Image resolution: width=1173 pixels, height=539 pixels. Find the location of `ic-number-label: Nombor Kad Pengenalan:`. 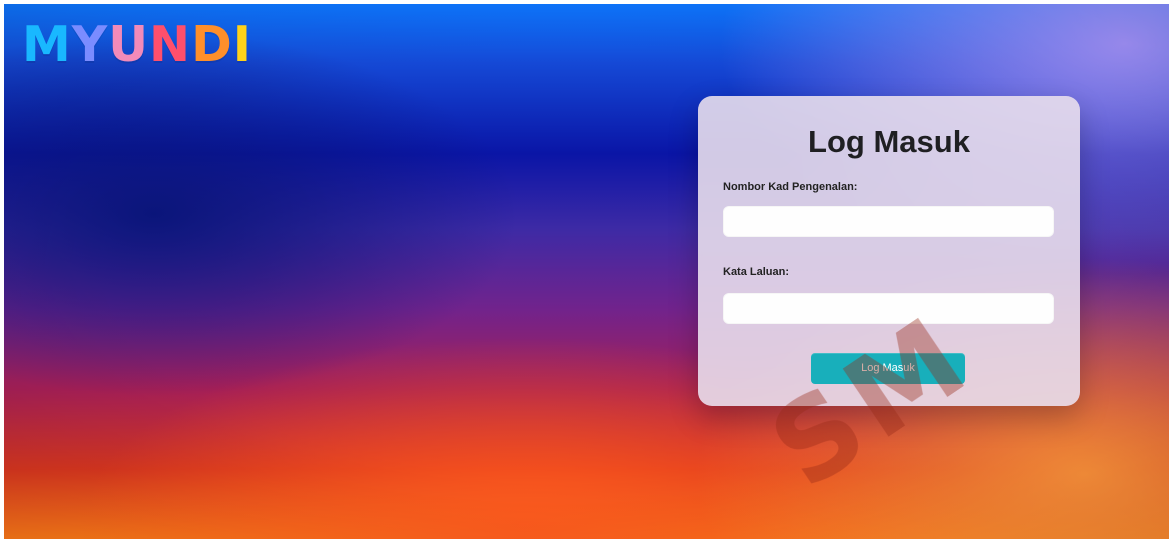

ic-number-label: Nombor Kad Pengenalan: is located at coordinates (790, 187).